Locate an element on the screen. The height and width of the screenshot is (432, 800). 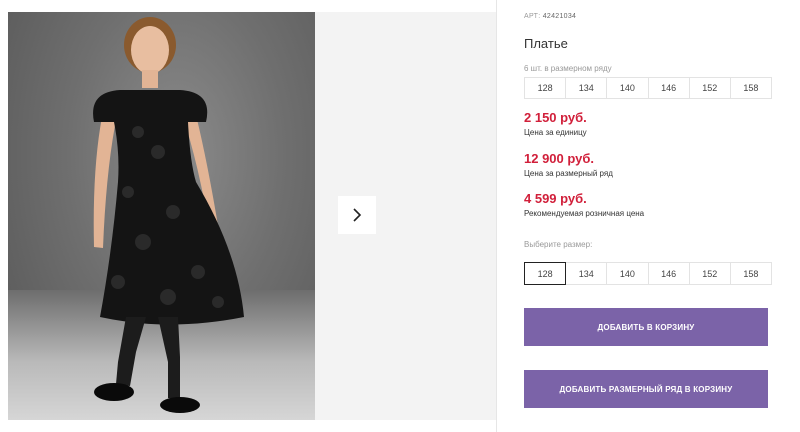
choose-size-label: Выберите размер: is located at coordinates (558, 244).